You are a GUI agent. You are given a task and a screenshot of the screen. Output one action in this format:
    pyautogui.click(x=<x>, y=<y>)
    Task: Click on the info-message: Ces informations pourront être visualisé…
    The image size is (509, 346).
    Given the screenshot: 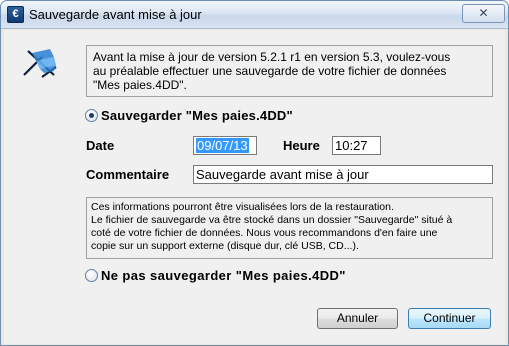 What is the action you would take?
    pyautogui.click(x=289, y=228)
    